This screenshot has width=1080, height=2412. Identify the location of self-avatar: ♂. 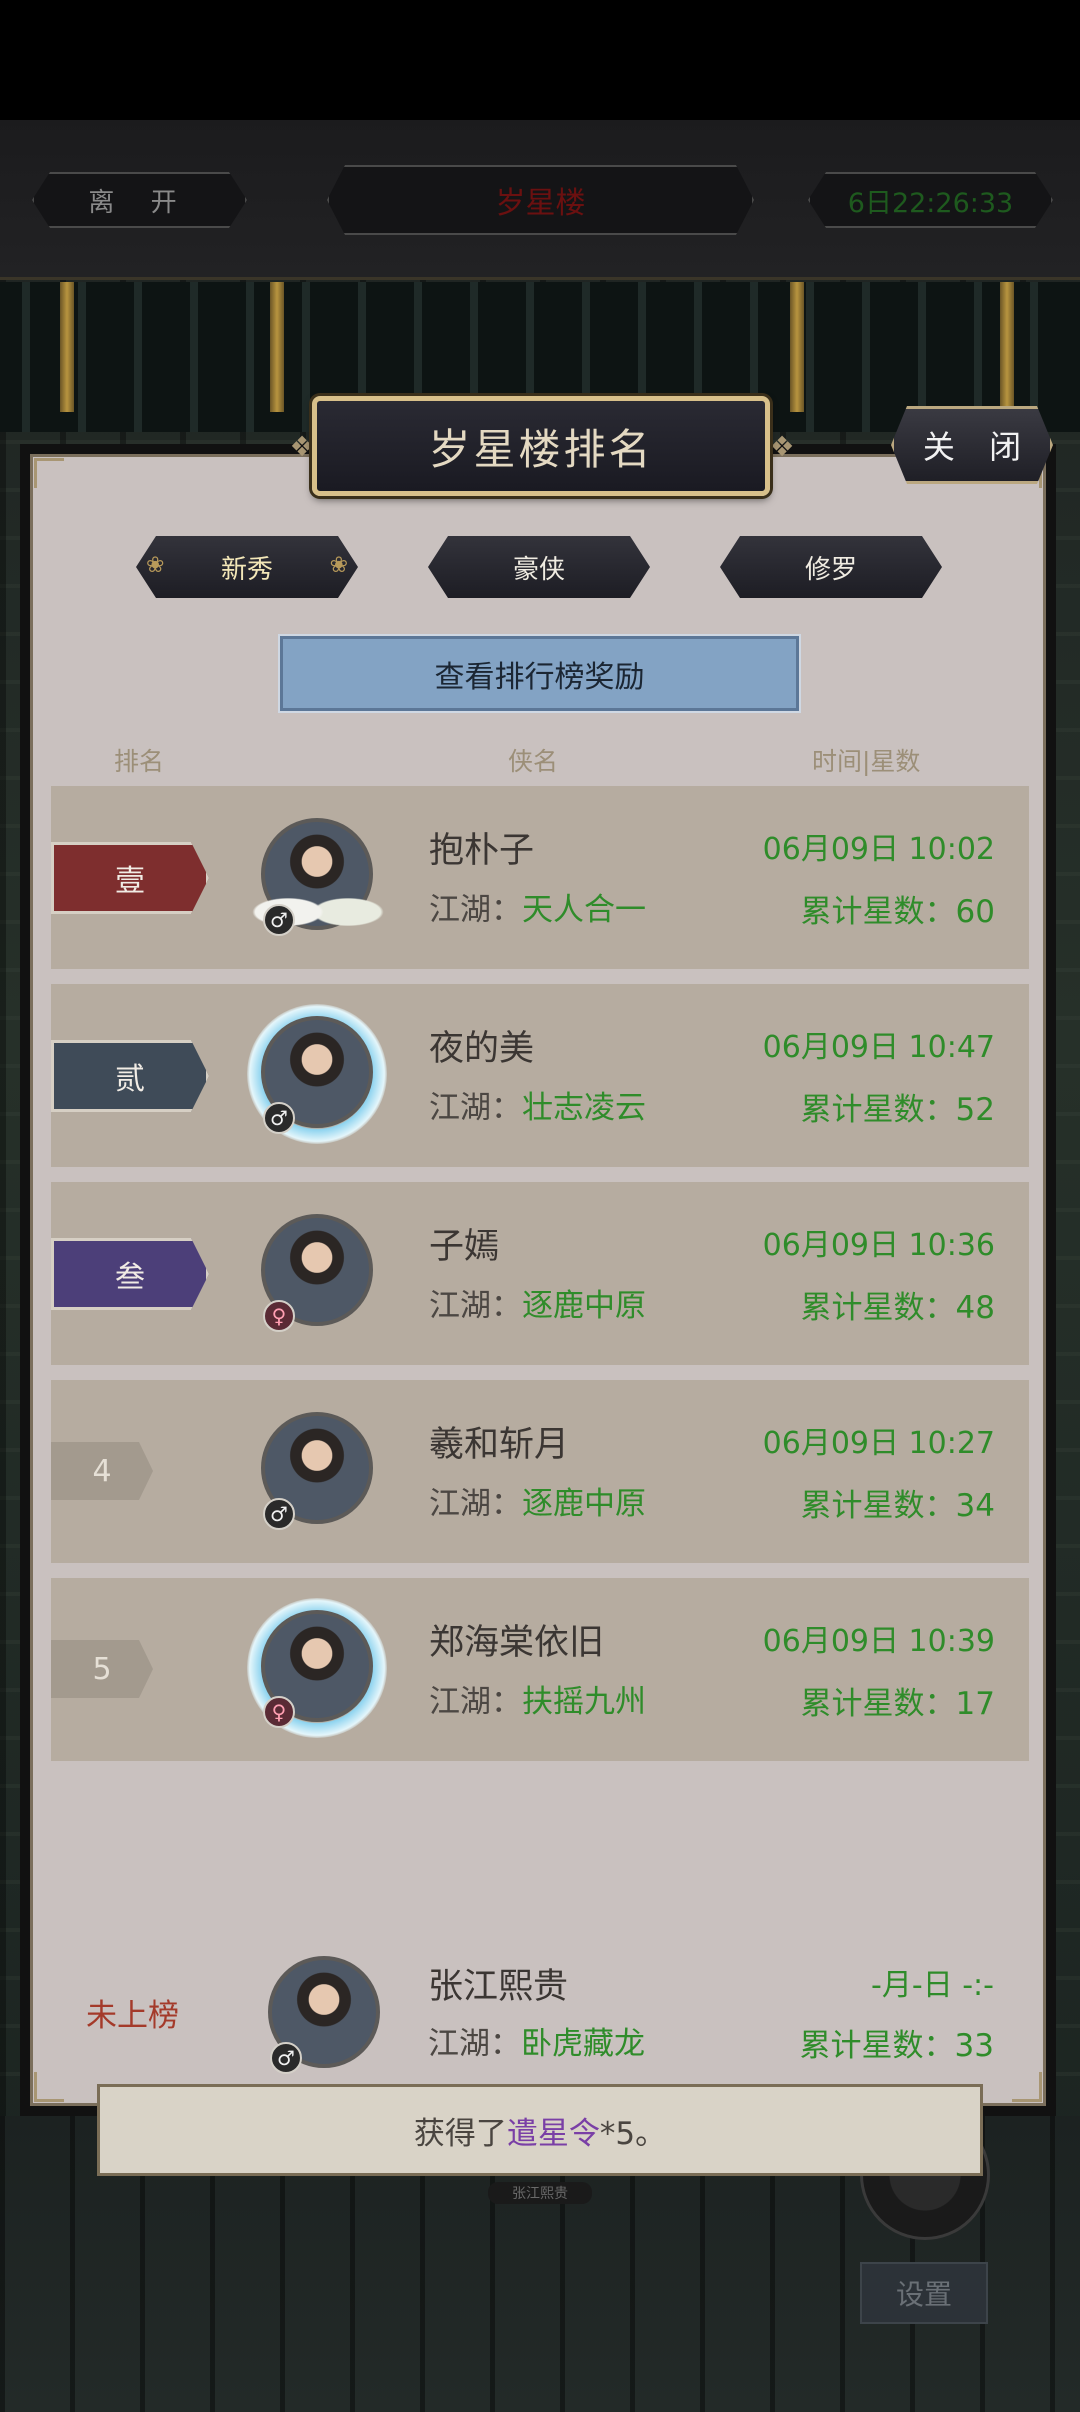
(324, 2018).